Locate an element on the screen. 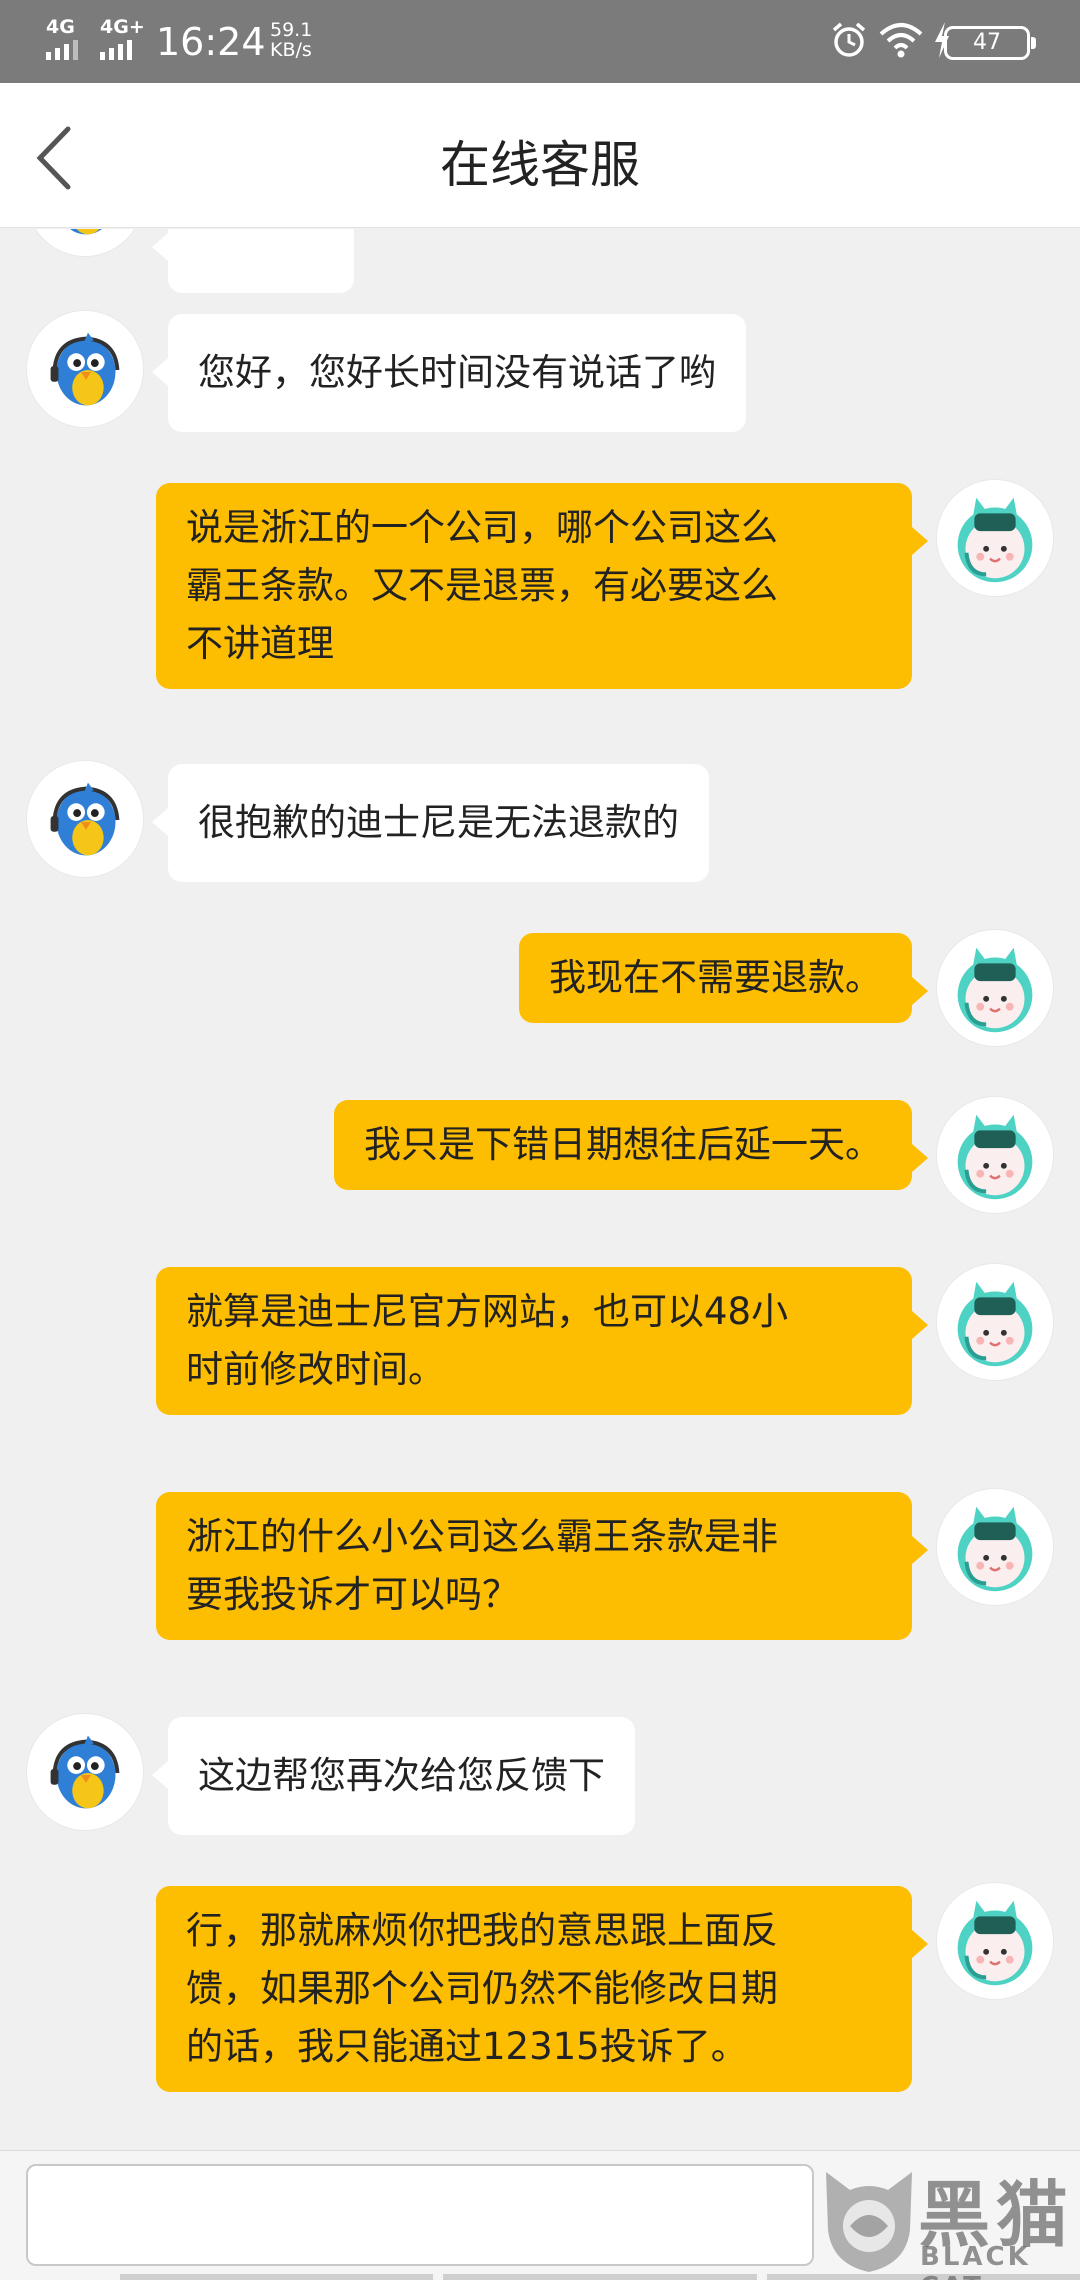  message-text: 说是浙江的一个公司，哪个公司这么 is located at coordinates (482, 527).